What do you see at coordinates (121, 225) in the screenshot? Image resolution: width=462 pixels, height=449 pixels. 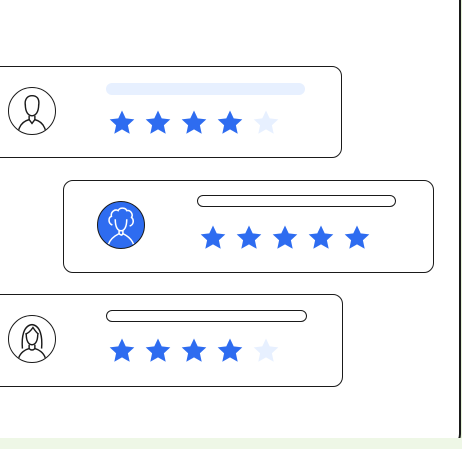 I see `woman-curly-avatar-icon` at bounding box center [121, 225].